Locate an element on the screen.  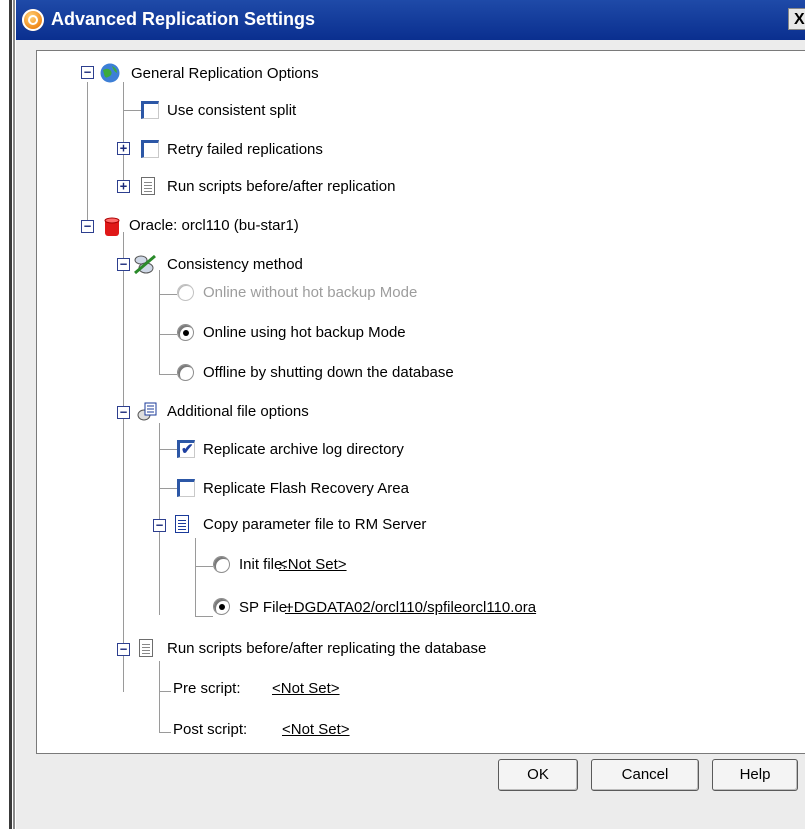
offline-shutdown-label: Offline by shutting down the database is located at coordinates (328, 372).